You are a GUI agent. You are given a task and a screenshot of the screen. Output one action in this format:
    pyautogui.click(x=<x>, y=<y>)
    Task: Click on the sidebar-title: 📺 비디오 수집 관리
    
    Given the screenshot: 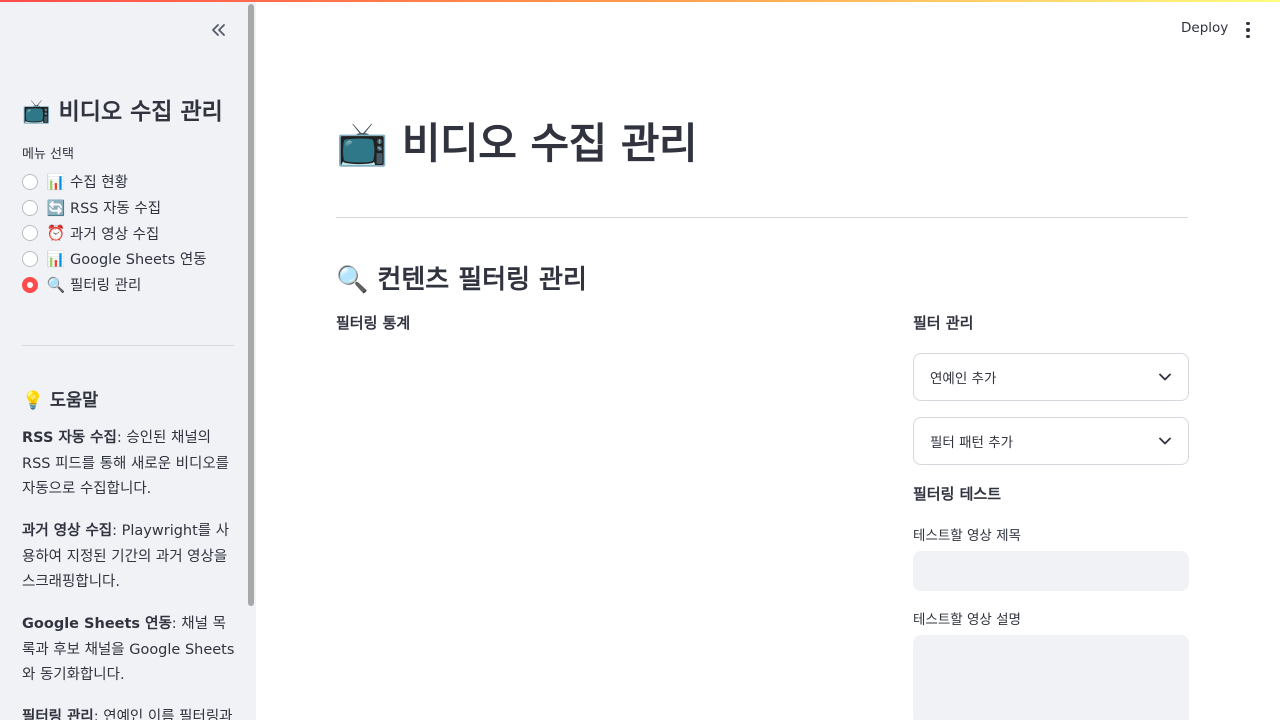 What is the action you would take?
    pyautogui.click(x=122, y=112)
    